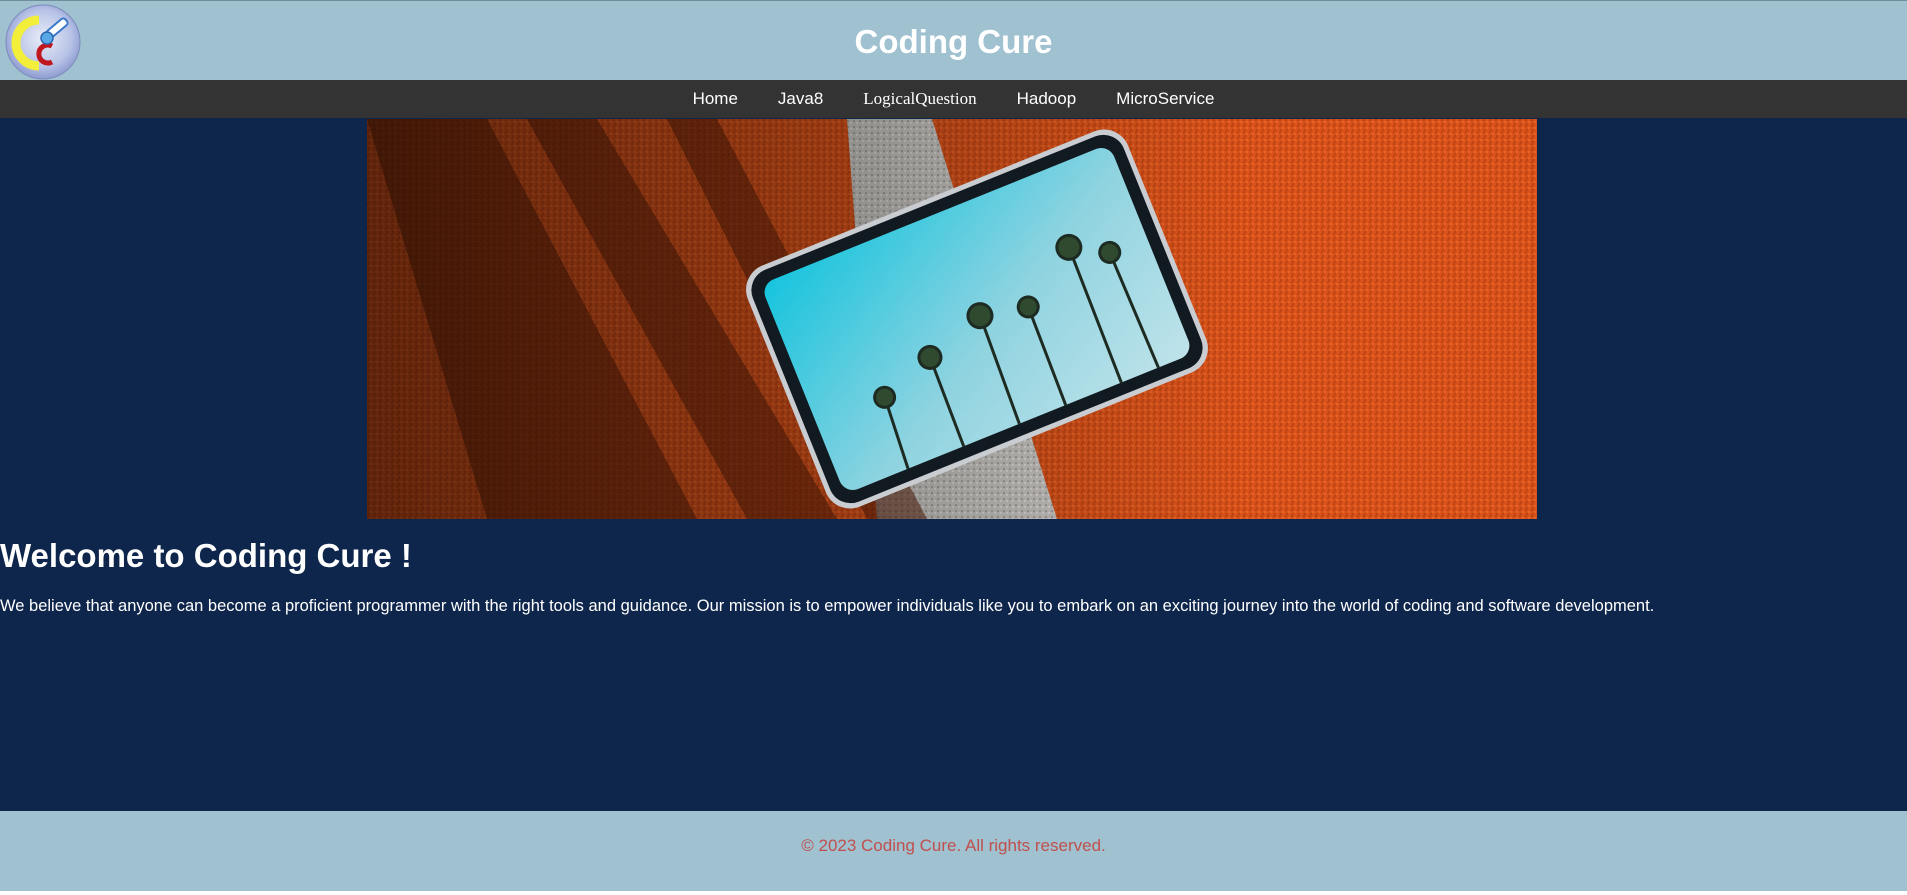 The width and height of the screenshot is (1907, 895). Describe the element at coordinates (715, 99) in the screenshot. I see `nav-item-home: Home` at that location.